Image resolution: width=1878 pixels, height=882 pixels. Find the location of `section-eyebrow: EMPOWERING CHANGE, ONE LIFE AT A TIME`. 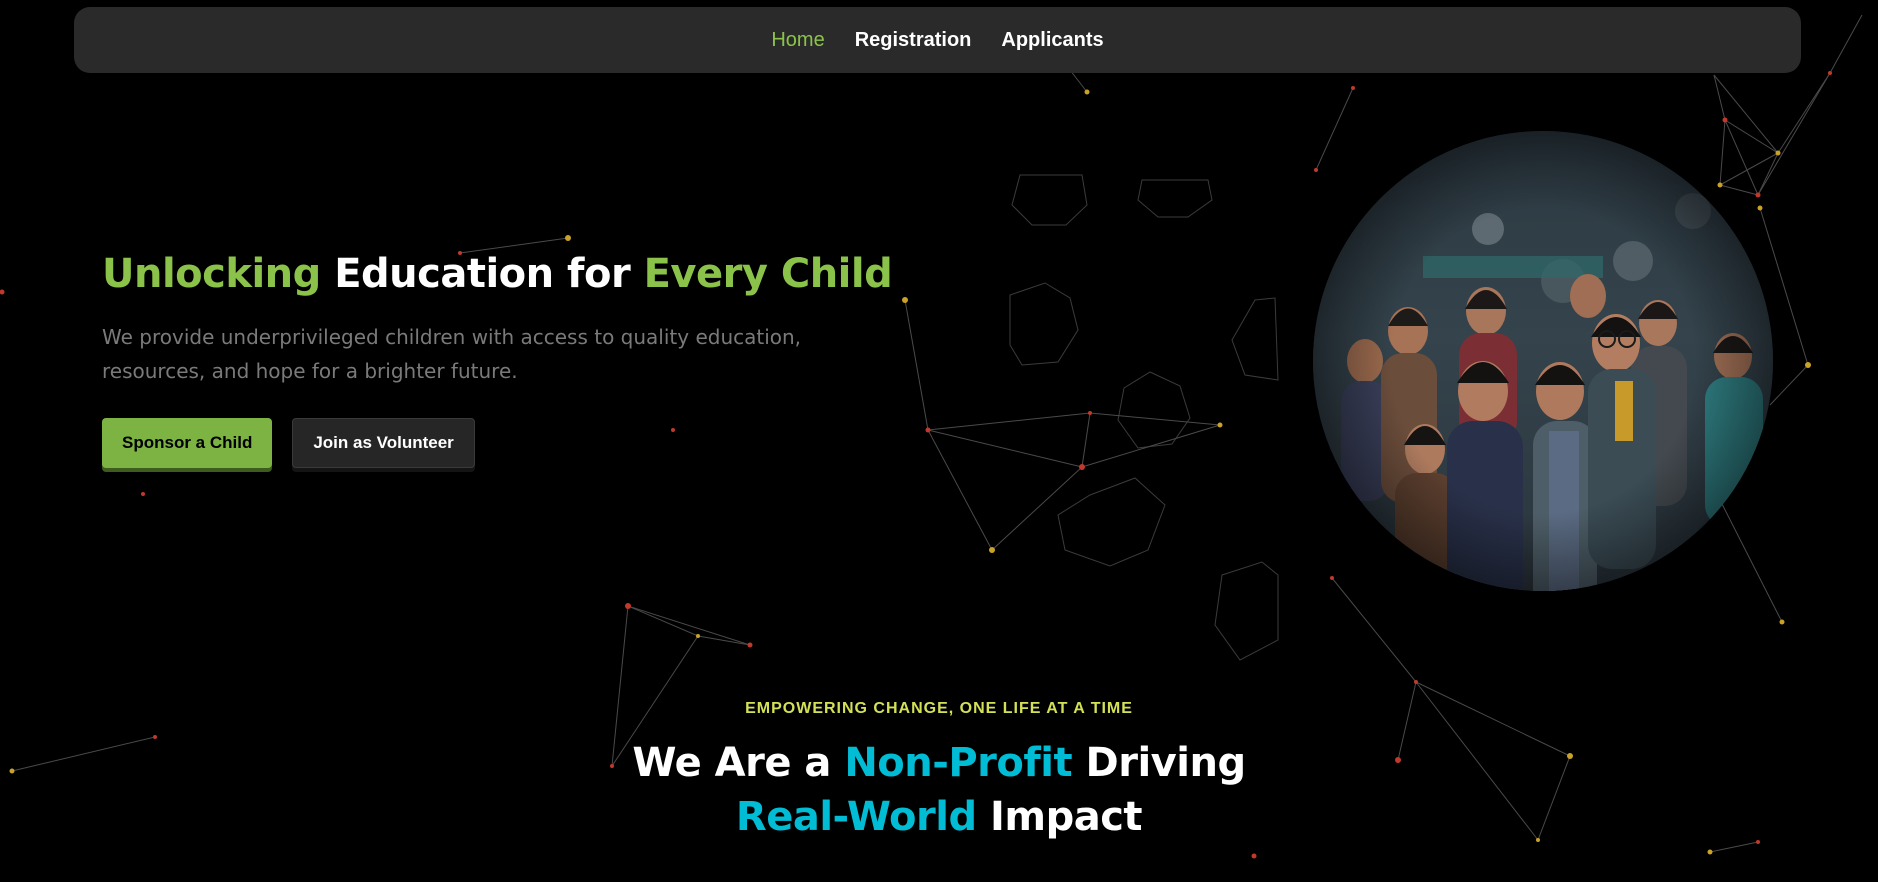

section-eyebrow: EMPOWERING CHANGE, ONE LIFE AT A TIME is located at coordinates (939, 708).